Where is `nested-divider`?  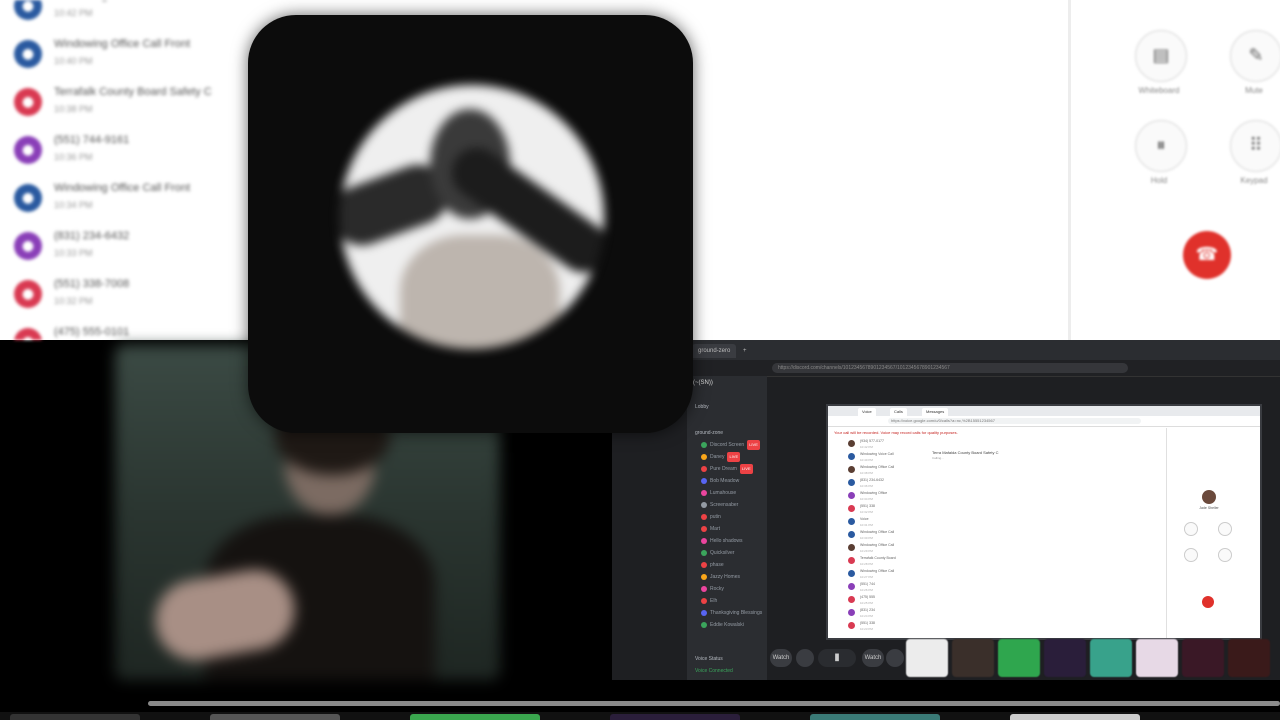 nested-divider is located at coordinates (1166, 533).